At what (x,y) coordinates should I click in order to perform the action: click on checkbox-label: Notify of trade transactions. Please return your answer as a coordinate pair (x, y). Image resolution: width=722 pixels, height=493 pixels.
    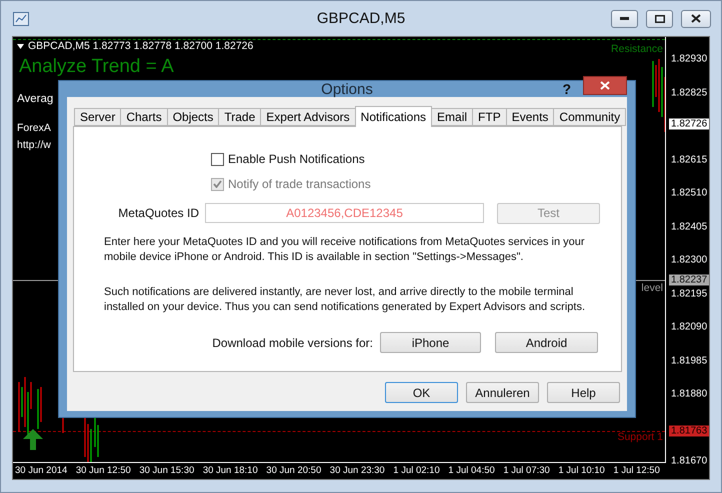
    Looking at the image, I should click on (299, 184).